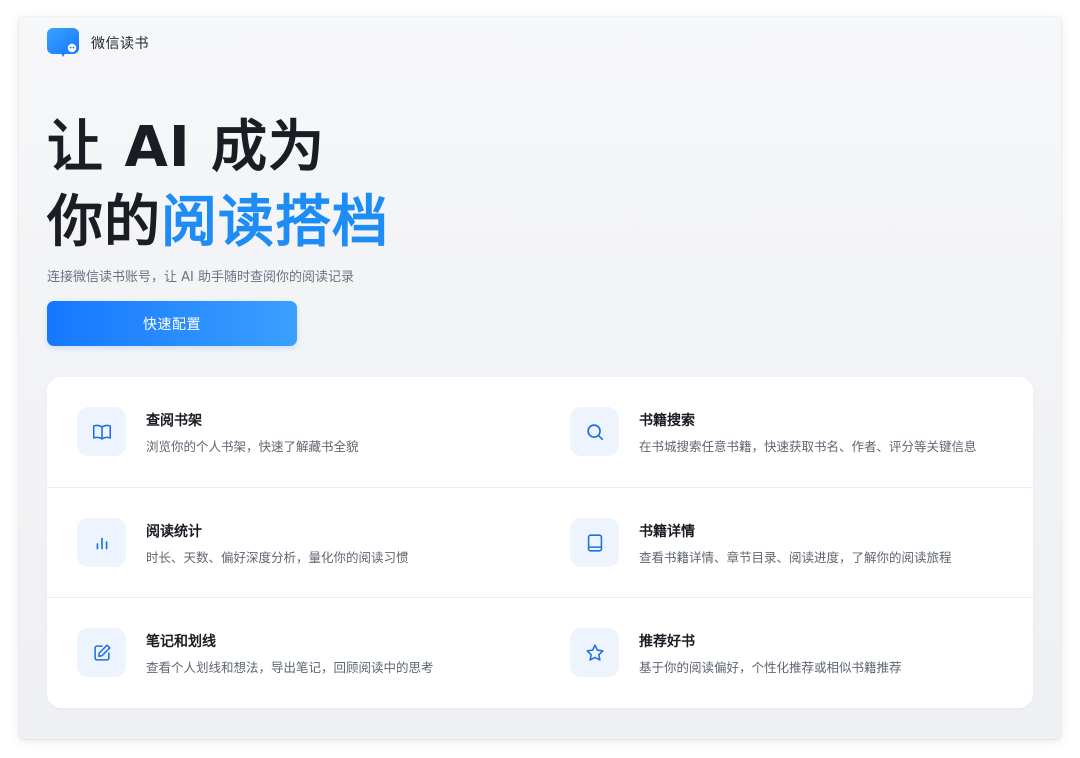  Describe the element at coordinates (667, 642) in the screenshot. I see `feature-title: 推荐好书` at that location.